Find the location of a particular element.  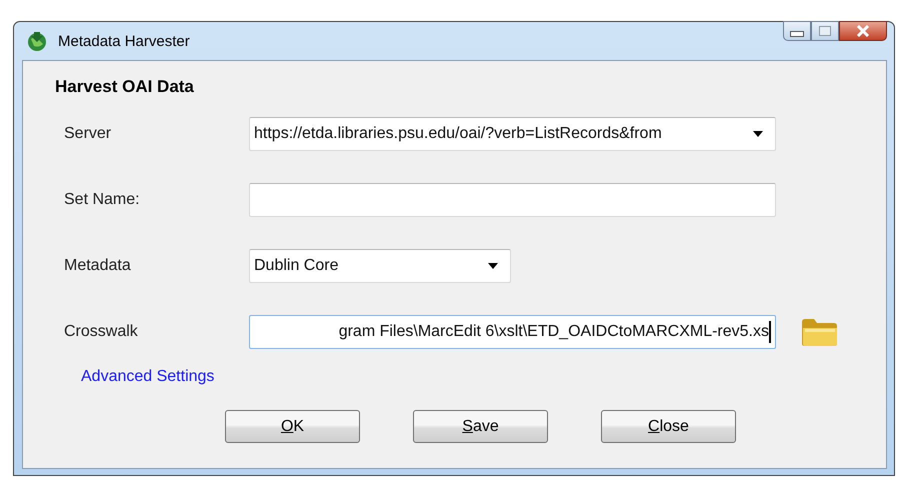

field-label: Metadata is located at coordinates (97, 266).